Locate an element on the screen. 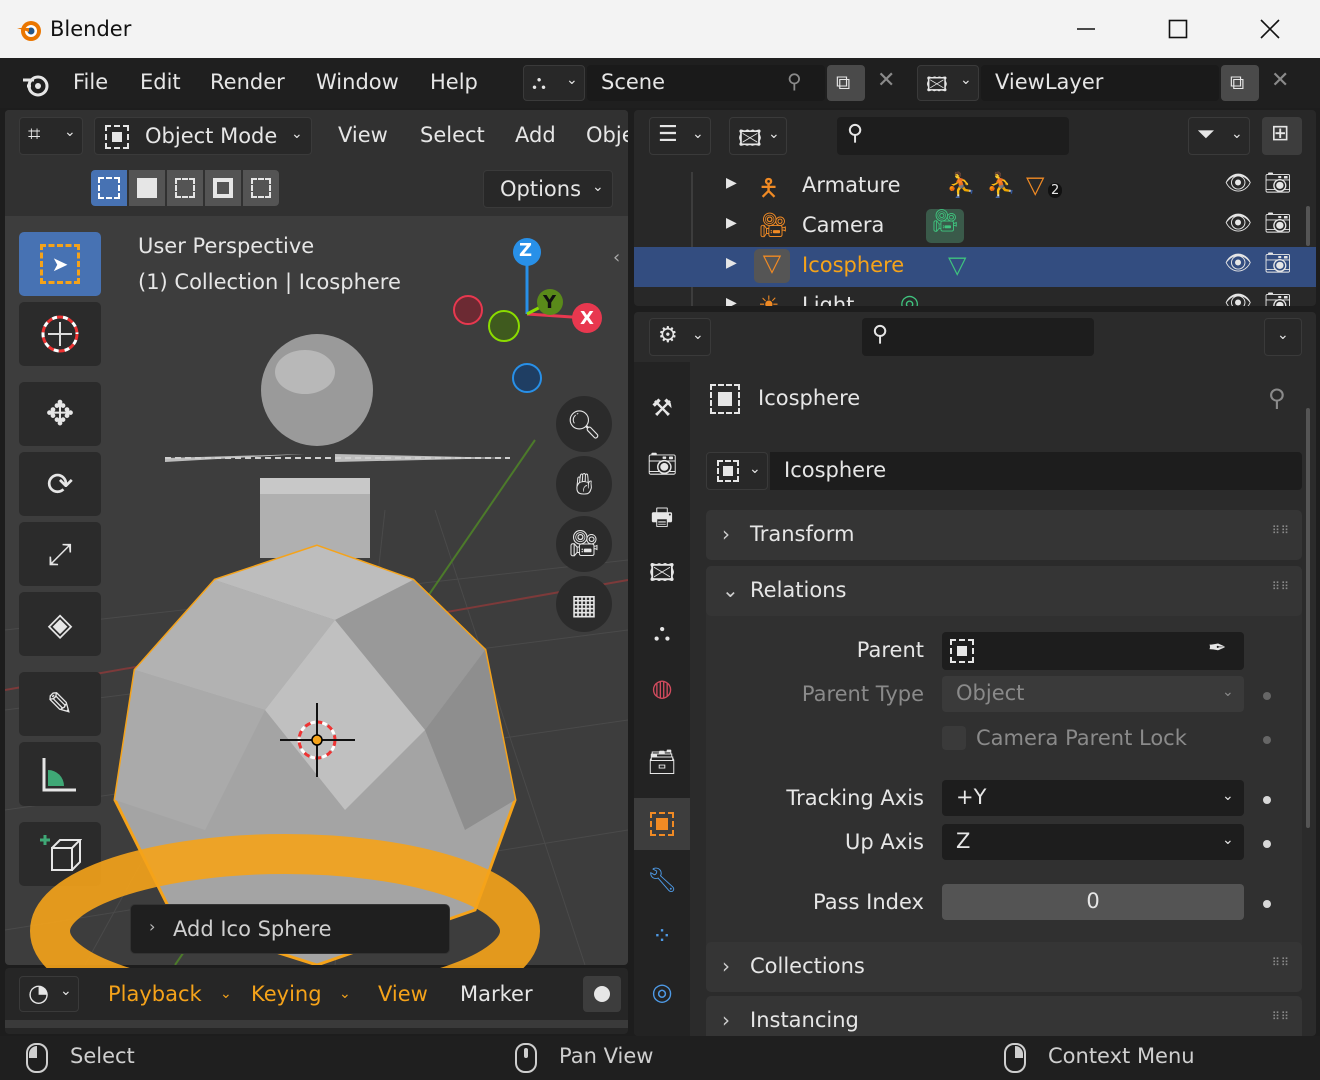 The width and height of the screenshot is (1320, 1080). editor-type-dropdown: ⌗ ⌄ is located at coordinates (51, 136).